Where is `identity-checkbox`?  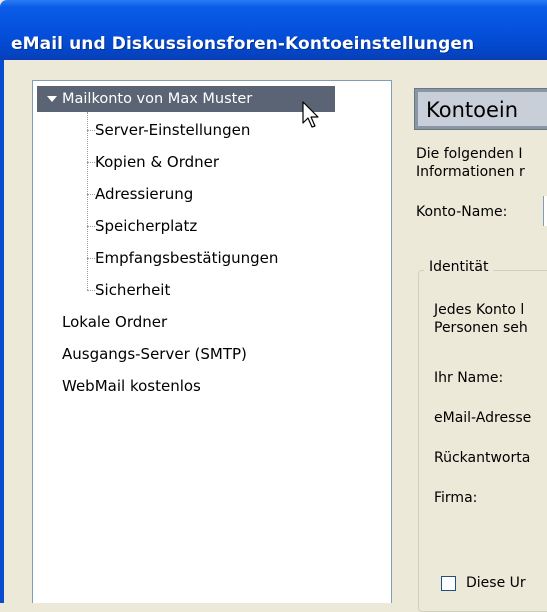
identity-checkbox is located at coordinates (448, 583).